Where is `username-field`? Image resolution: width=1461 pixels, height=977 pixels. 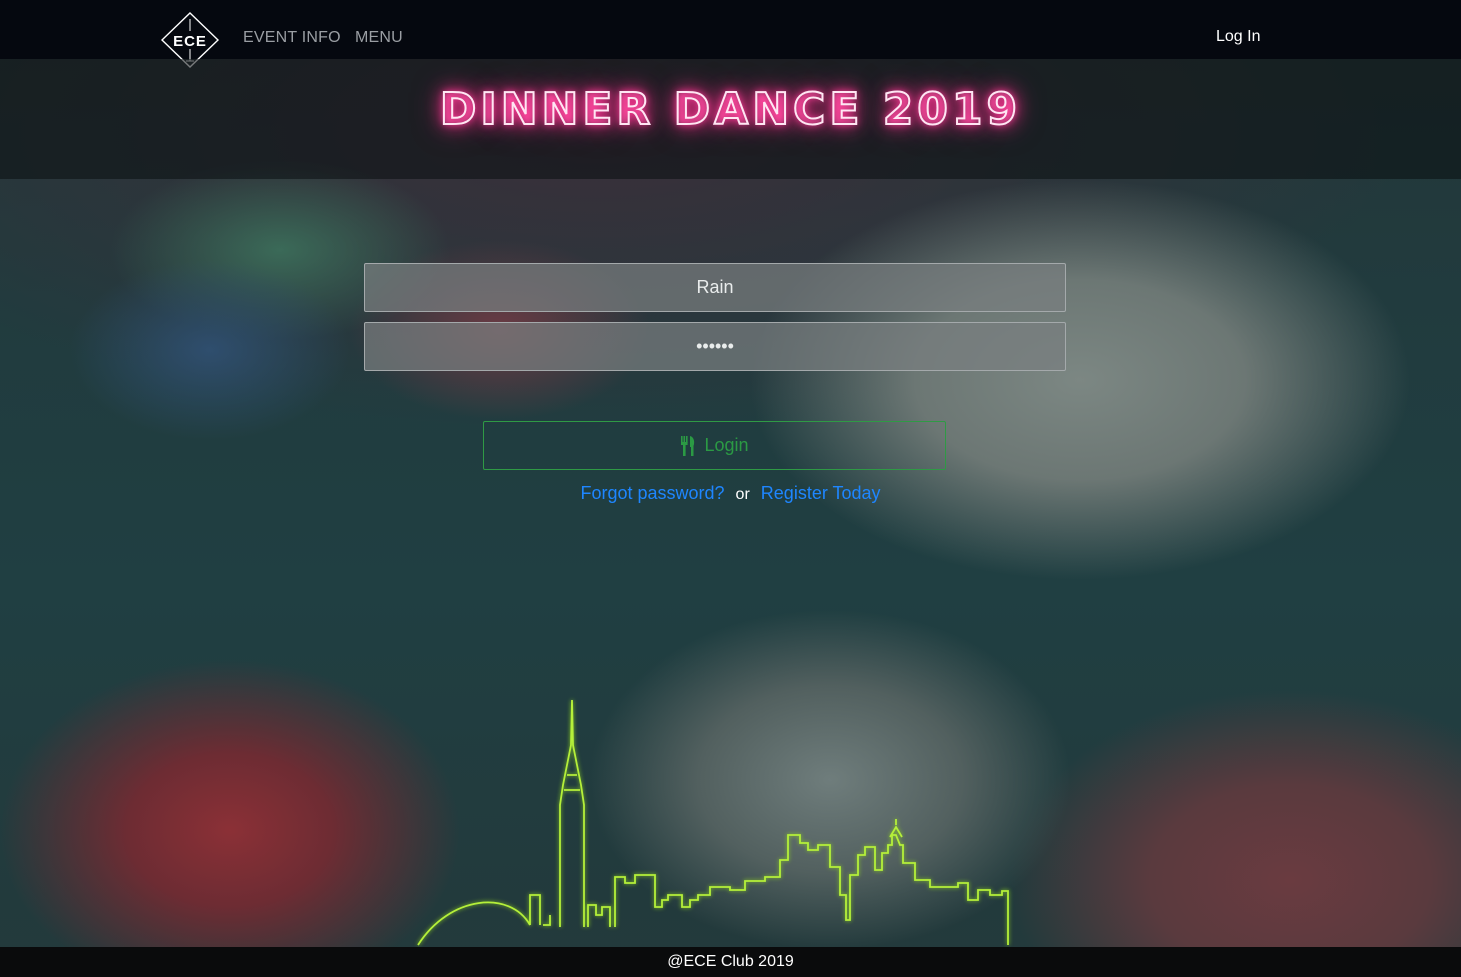 username-field is located at coordinates (715, 287).